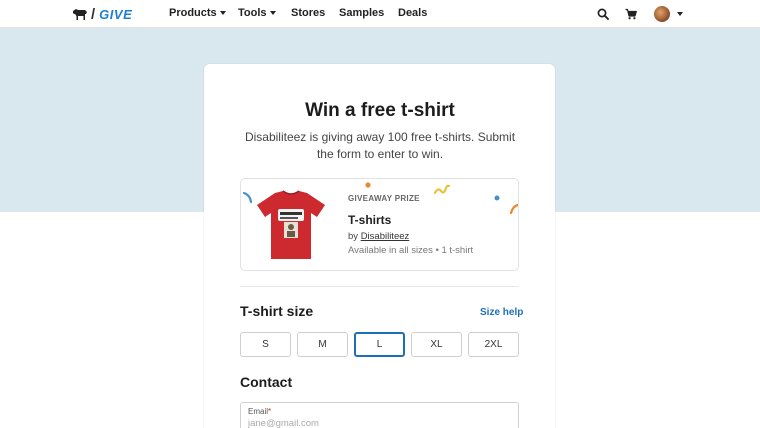  I want to click on nav-stores-label: Stores, so click(308, 13).